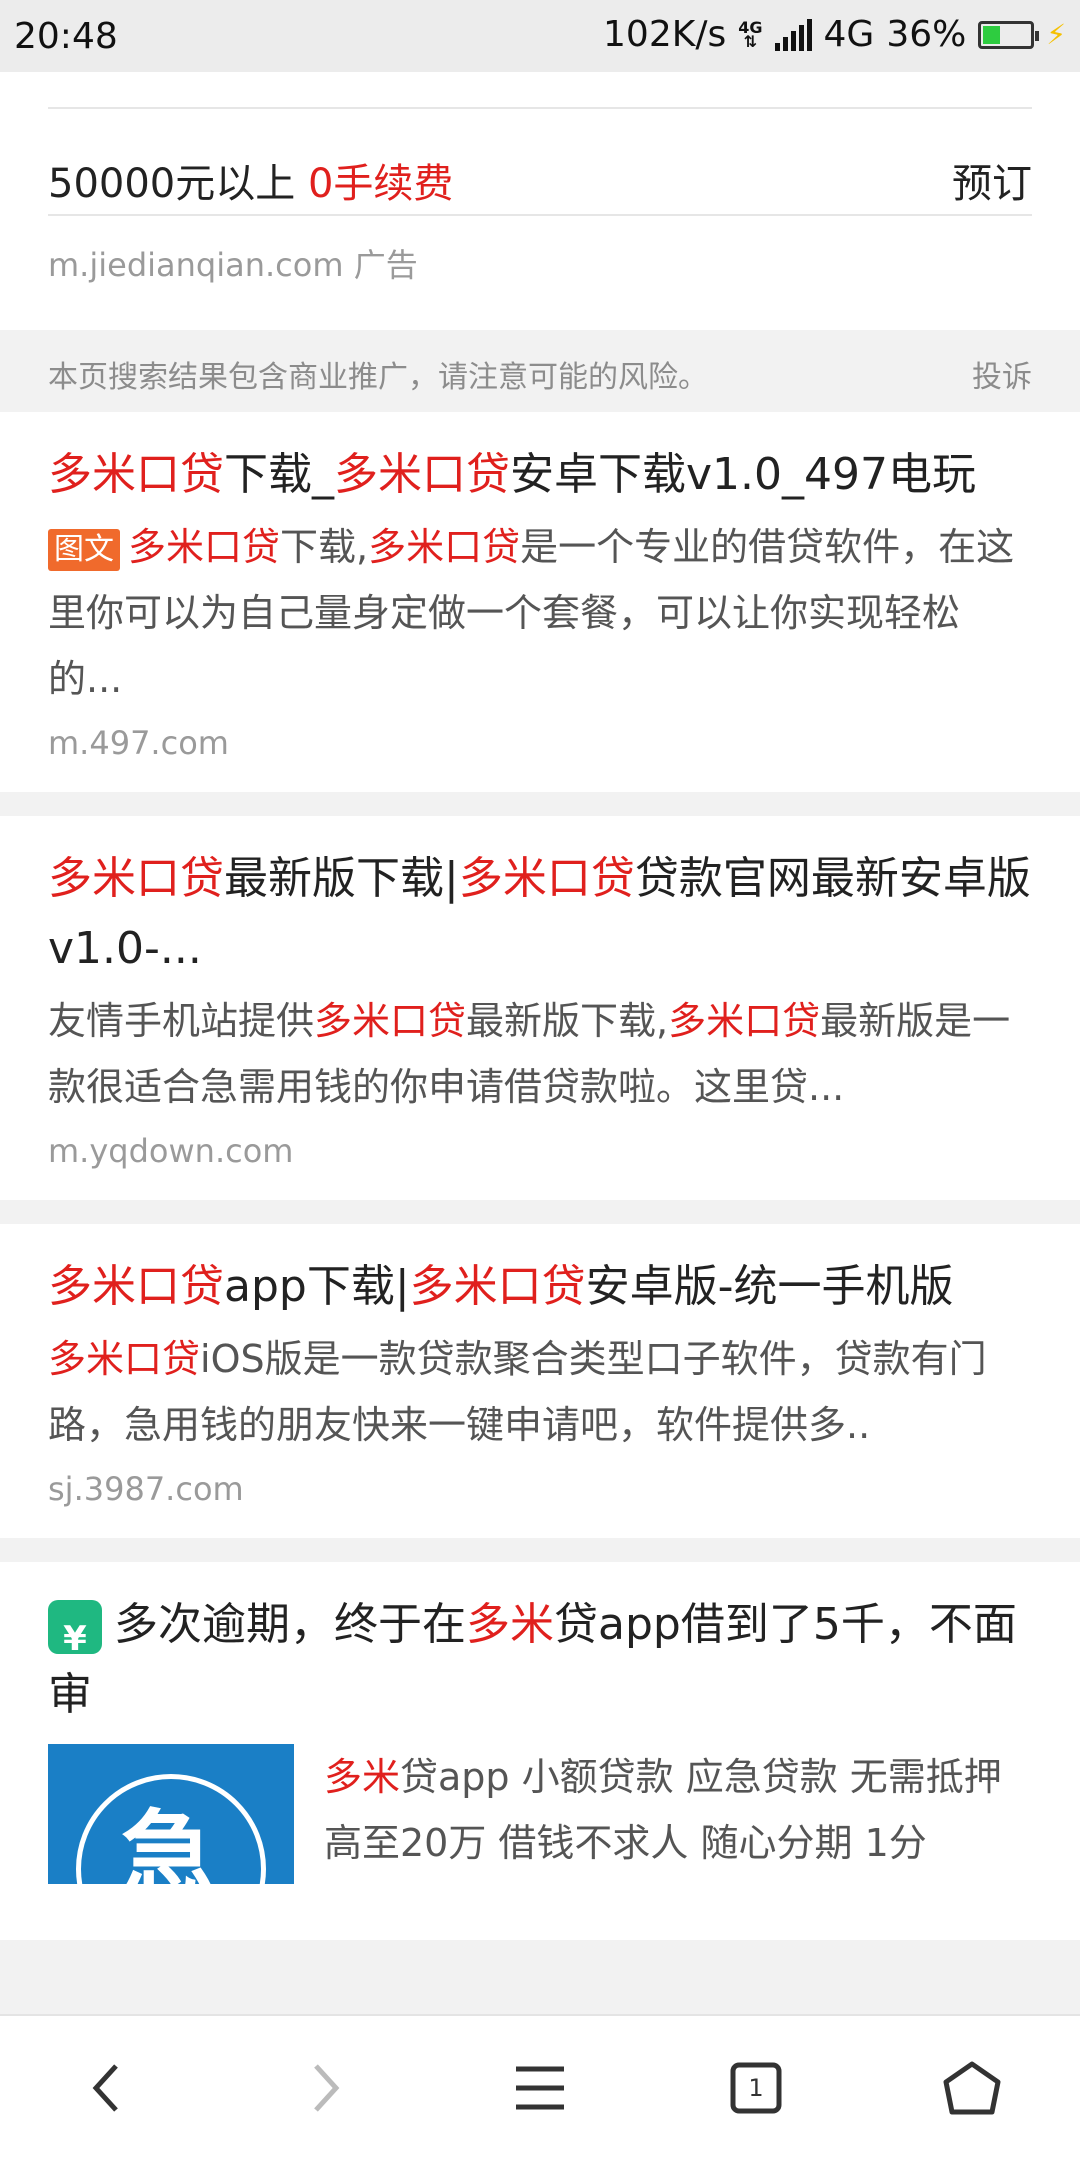  I want to click on ad-offer-text: 50000元以上 0手续费, so click(250, 180).